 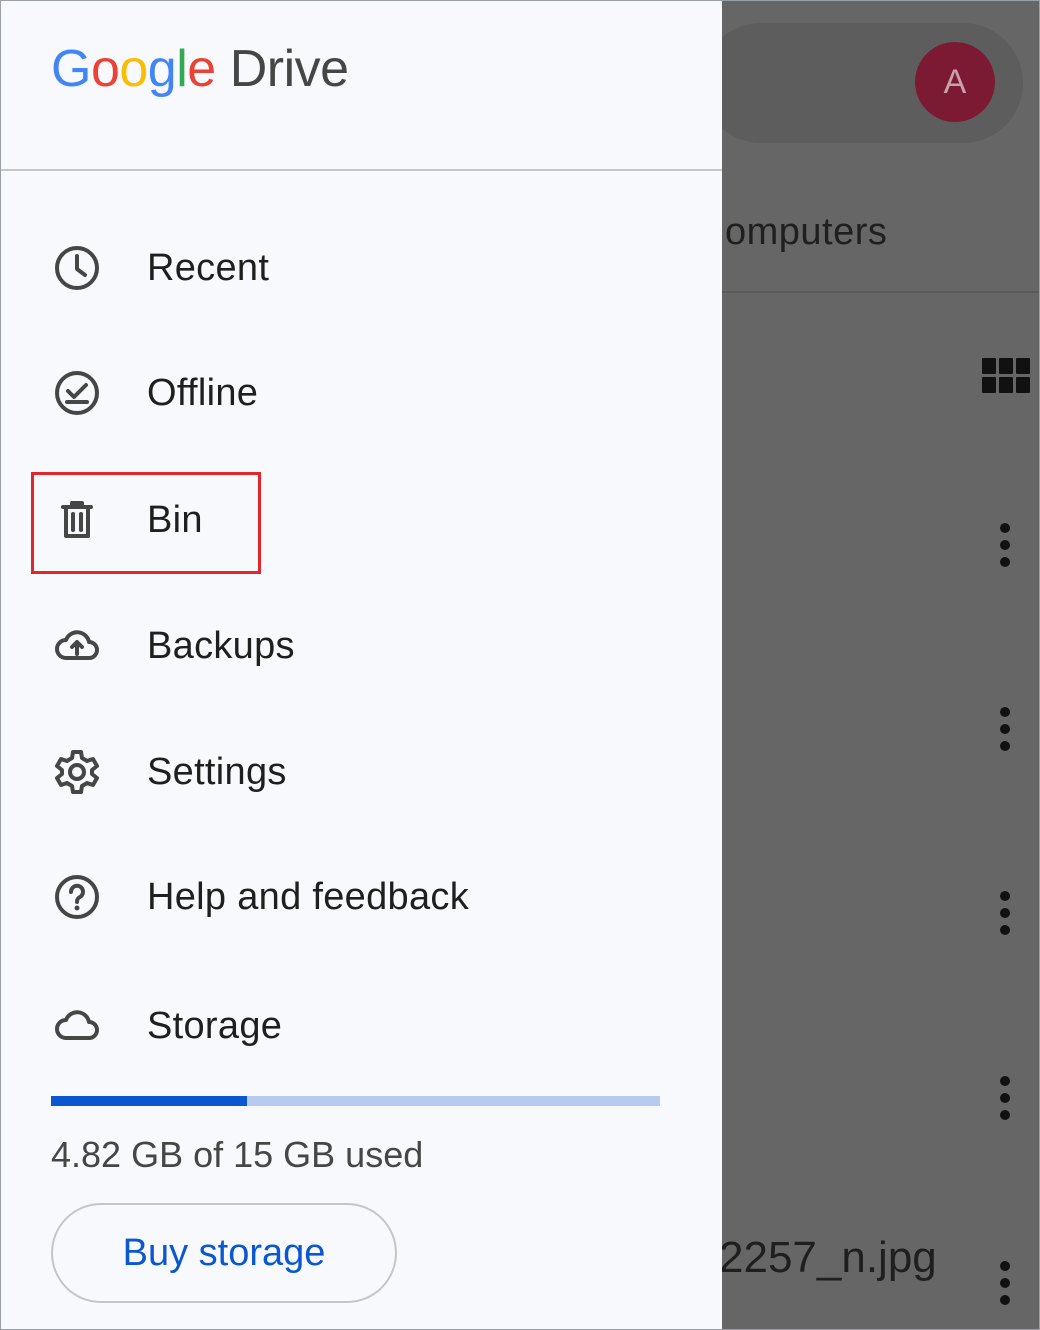 What do you see at coordinates (806, 232) in the screenshot?
I see `background-tab-computers: omputers` at bounding box center [806, 232].